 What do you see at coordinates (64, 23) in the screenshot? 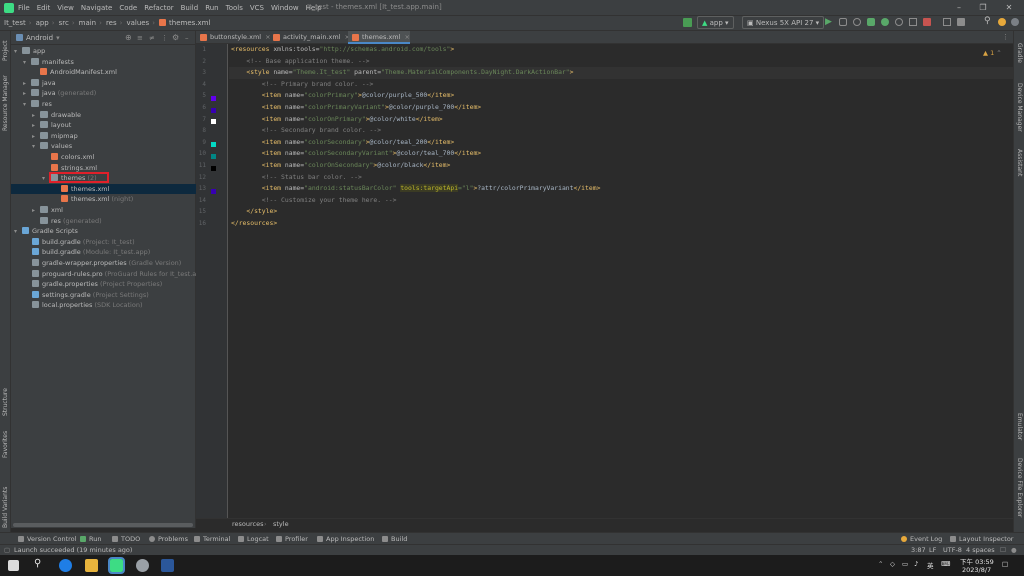
I see `breadcrumb-src: src` at bounding box center [64, 23].